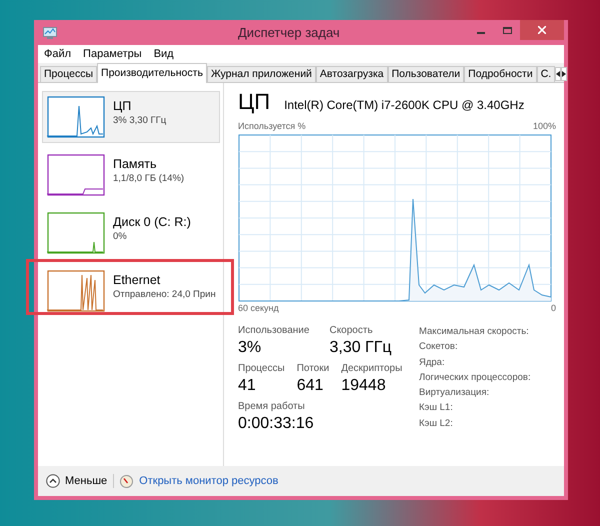 The width and height of the screenshot is (600, 526). What do you see at coordinates (120, 237) in the screenshot?
I see `item-detail: 0%` at bounding box center [120, 237].